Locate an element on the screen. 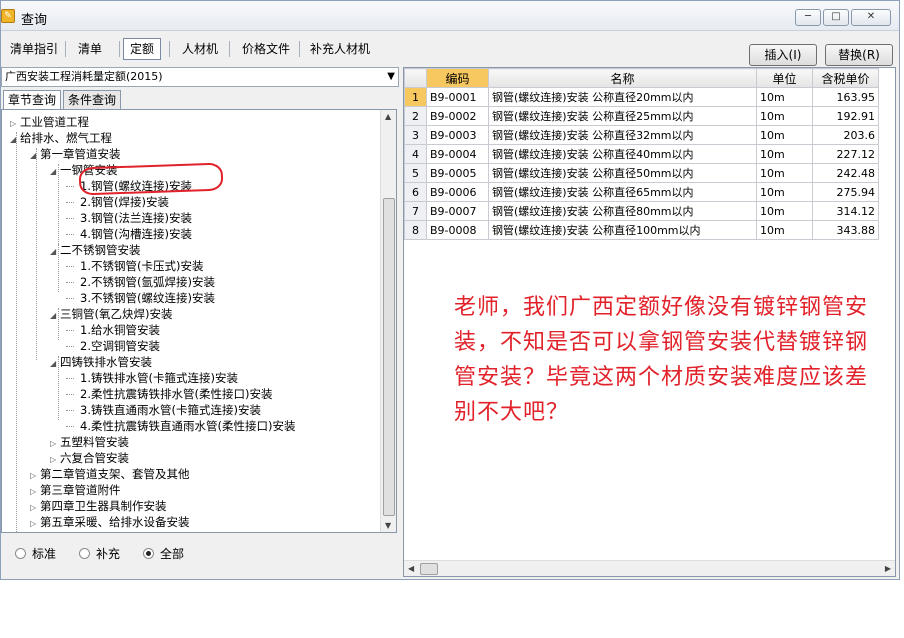 The image size is (904, 638). radio-label: 全部 is located at coordinates (172, 554).